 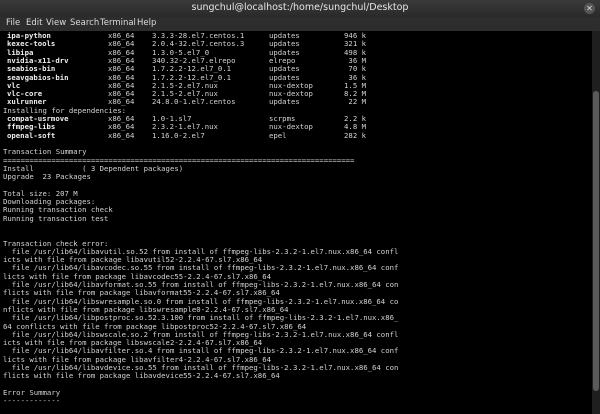 I want to click on terminal-line: -------------, so click(x=32, y=401).